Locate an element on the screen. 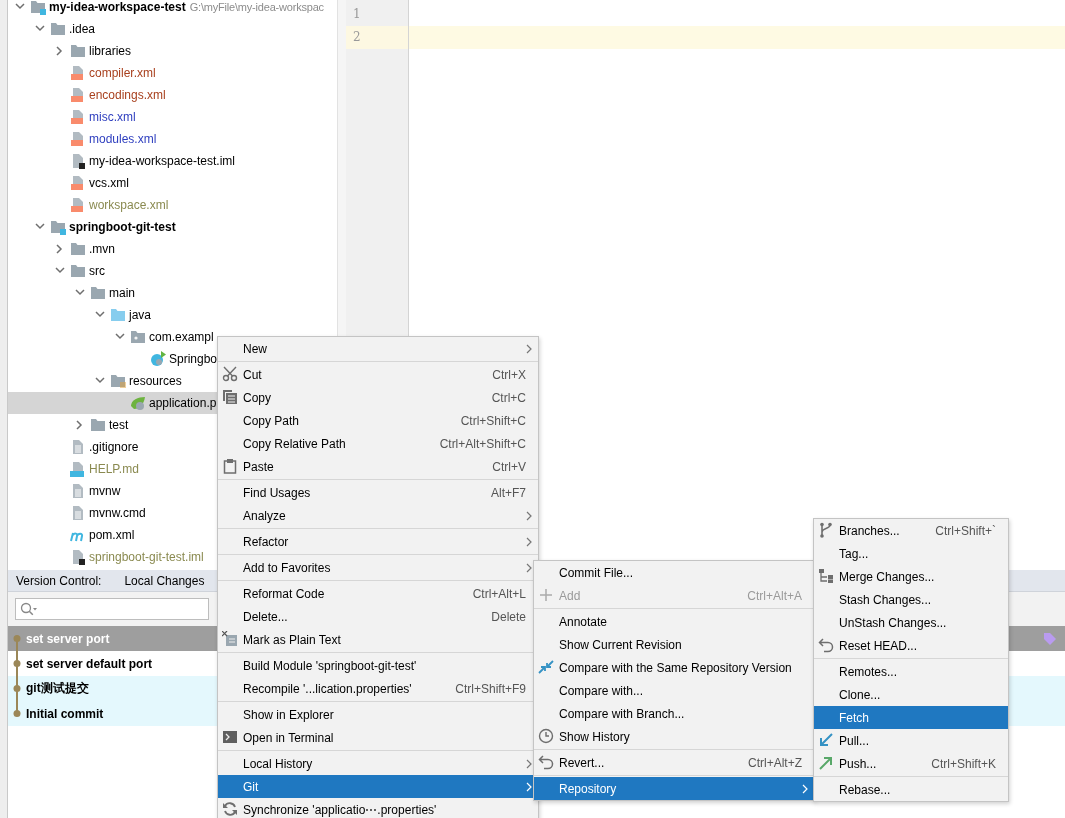 The height and width of the screenshot is (818, 1065). line-number: 2 is located at coordinates (377, 37).